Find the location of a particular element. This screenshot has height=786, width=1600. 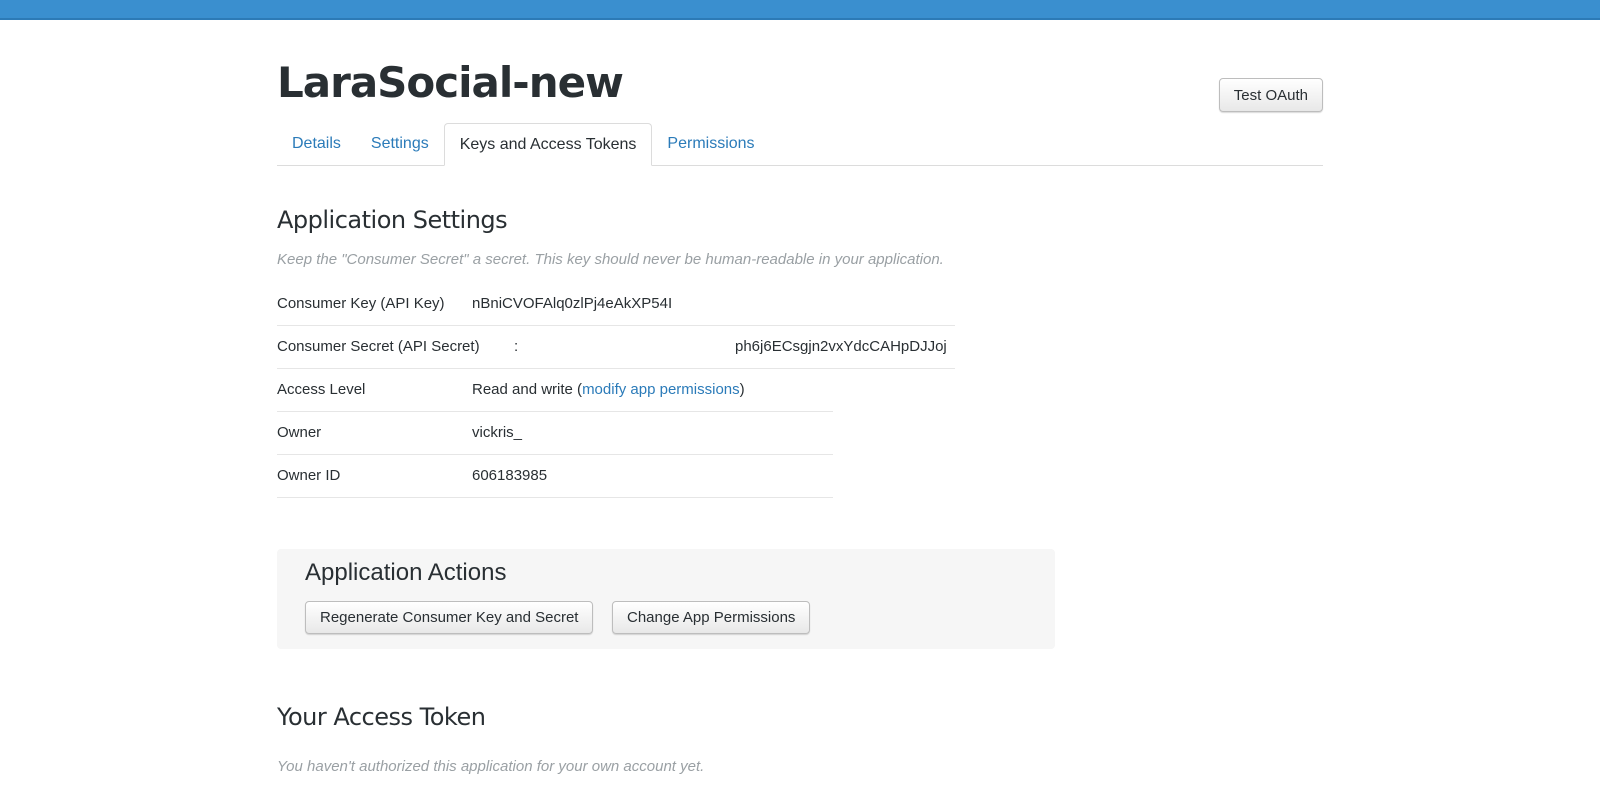

owner-row: Owner vickris_ is located at coordinates (555, 433).